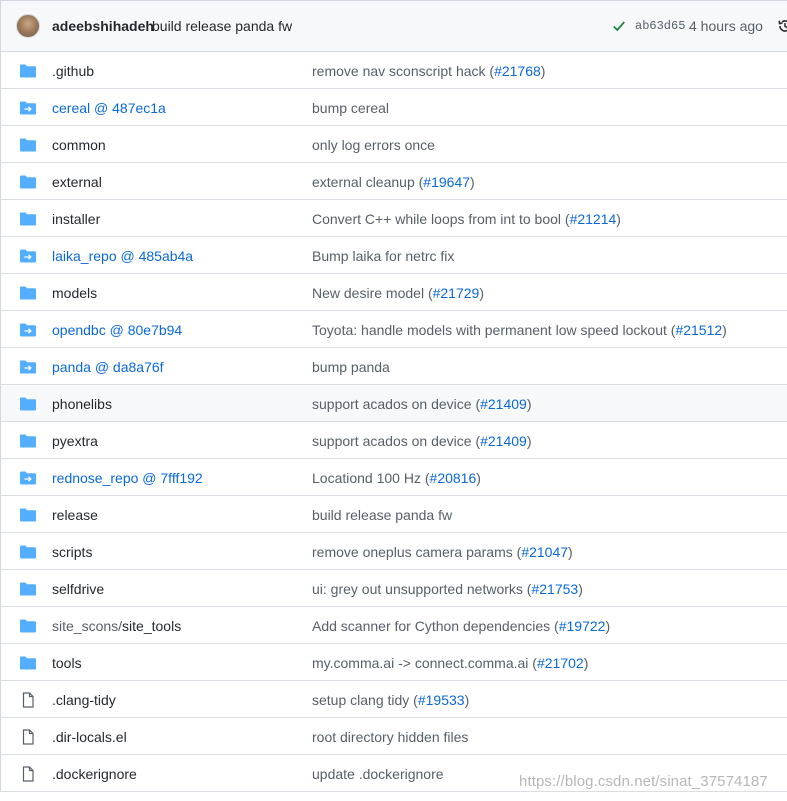  I want to click on file-name-link: models, so click(74, 293).